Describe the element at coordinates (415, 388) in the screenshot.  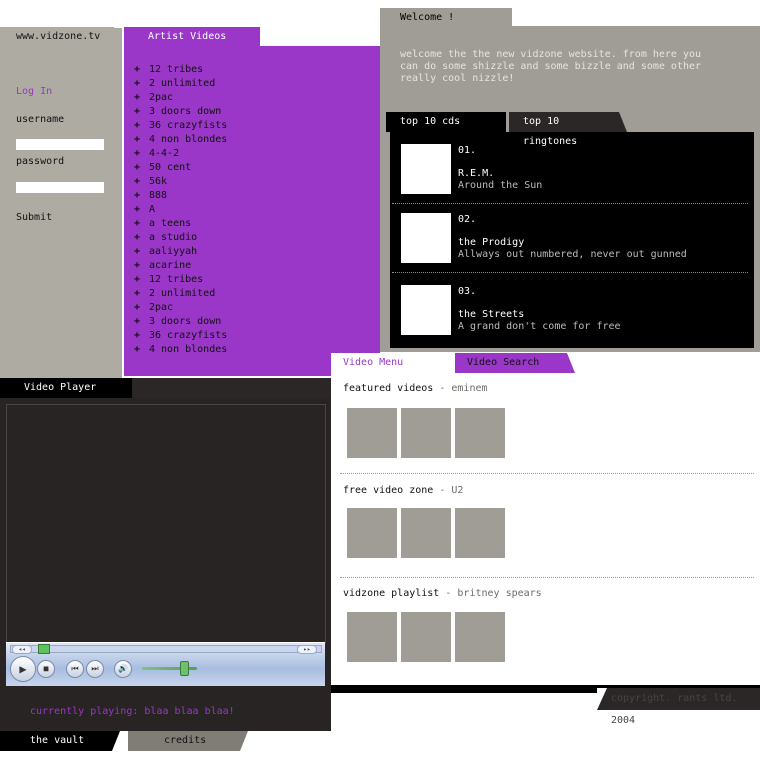
I see `section-heading: featured videos - eminem` at that location.